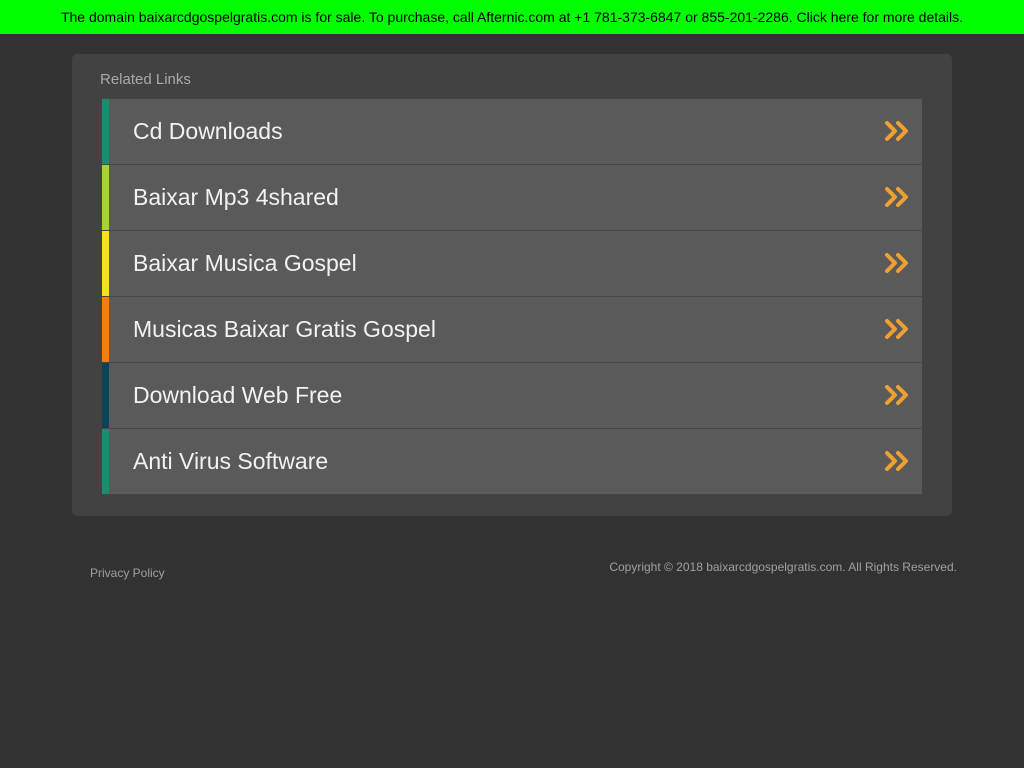 The image size is (1024, 768). Describe the element at coordinates (127, 573) in the screenshot. I see `privacy-policy-link: Privacy Policy` at that location.